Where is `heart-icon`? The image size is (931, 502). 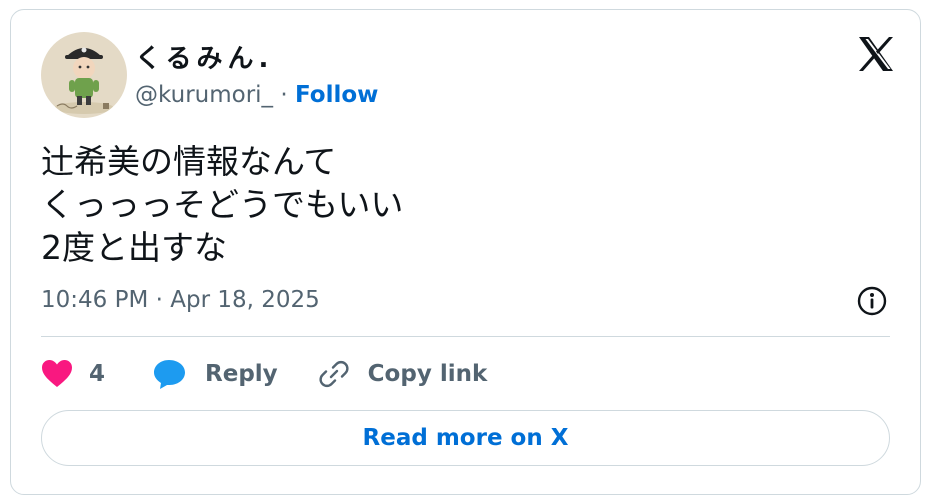
heart-icon is located at coordinates (57, 373).